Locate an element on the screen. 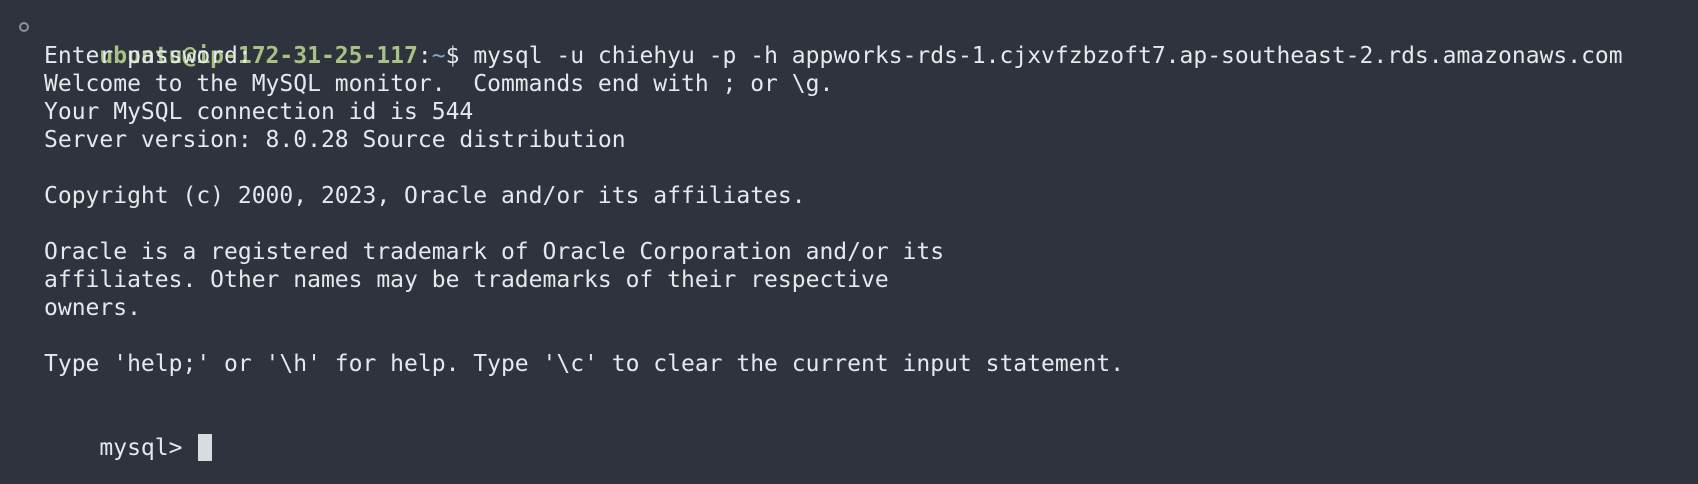 This screenshot has height=484, width=1698. output-line: Enter password: is located at coordinates (148, 56).